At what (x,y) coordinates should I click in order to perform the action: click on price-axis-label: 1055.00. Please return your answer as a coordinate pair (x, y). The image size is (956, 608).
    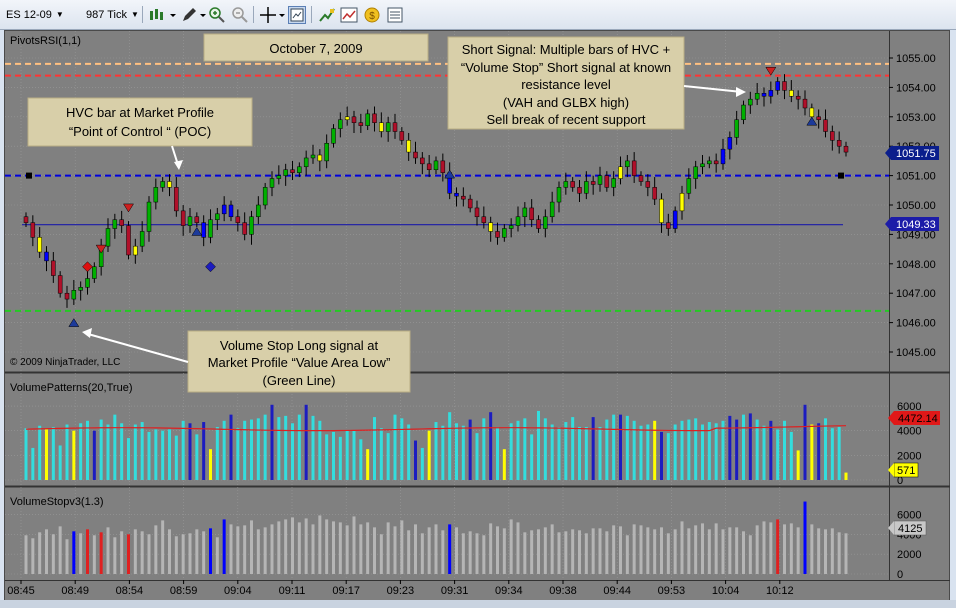
    Looking at the image, I should click on (916, 59).